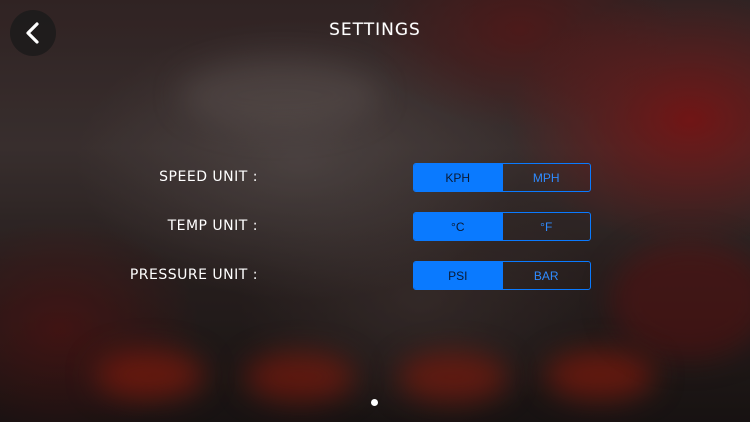 The image size is (750, 422). Describe the element at coordinates (458, 275) in the screenshot. I see `pressure-unit-psi-option: PSI` at that location.